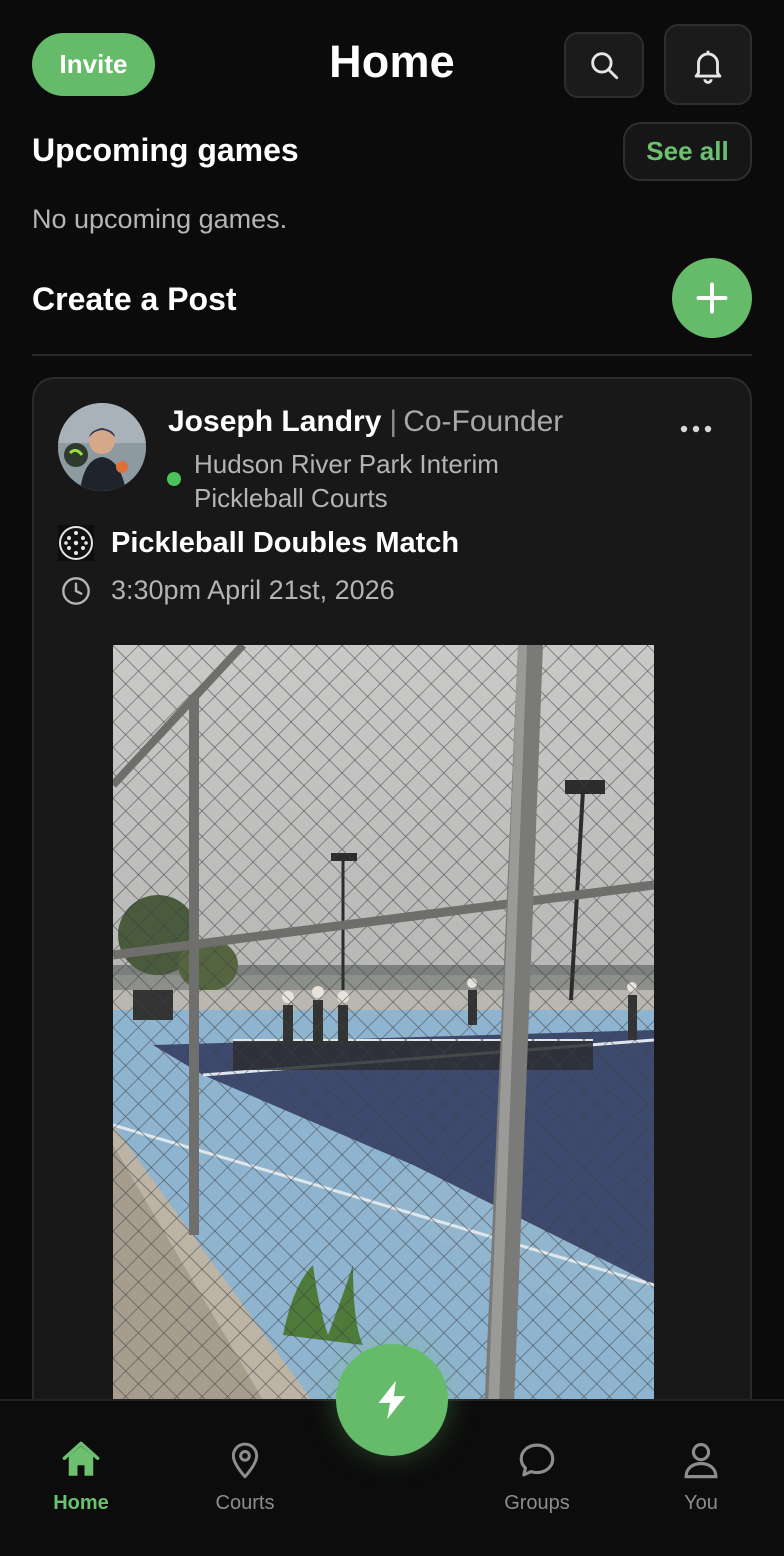 The width and height of the screenshot is (784, 1556). I want to click on quick-action-button, so click(392, 1400).